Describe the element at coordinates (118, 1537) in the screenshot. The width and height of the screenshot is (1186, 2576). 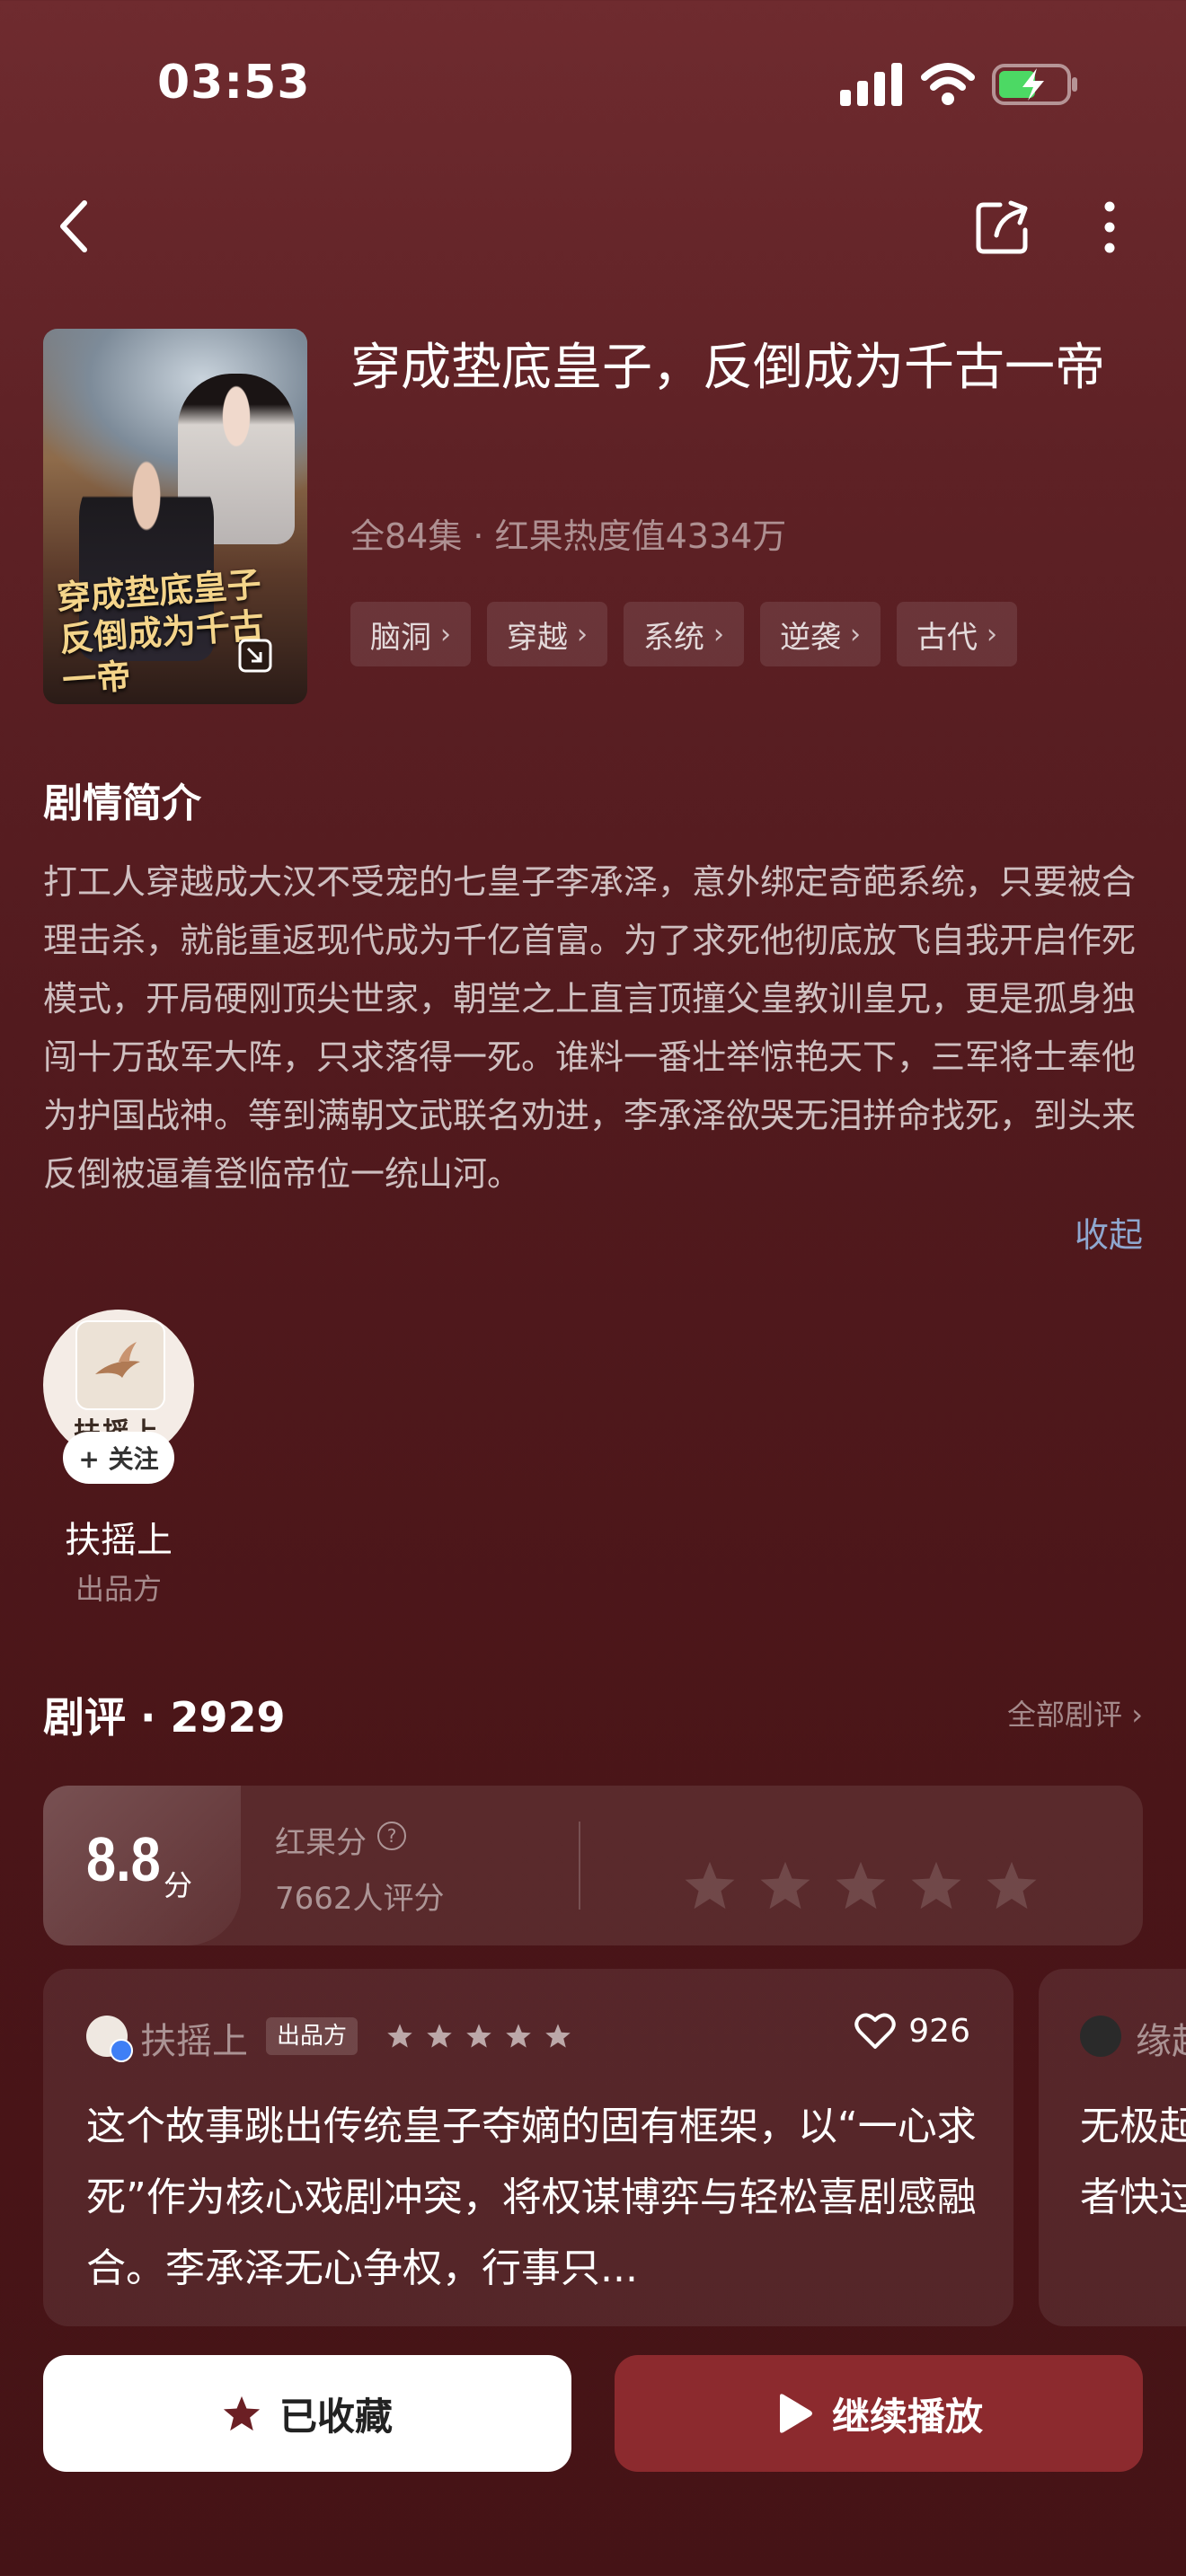
I see `producer-name: 扶摇上` at that location.